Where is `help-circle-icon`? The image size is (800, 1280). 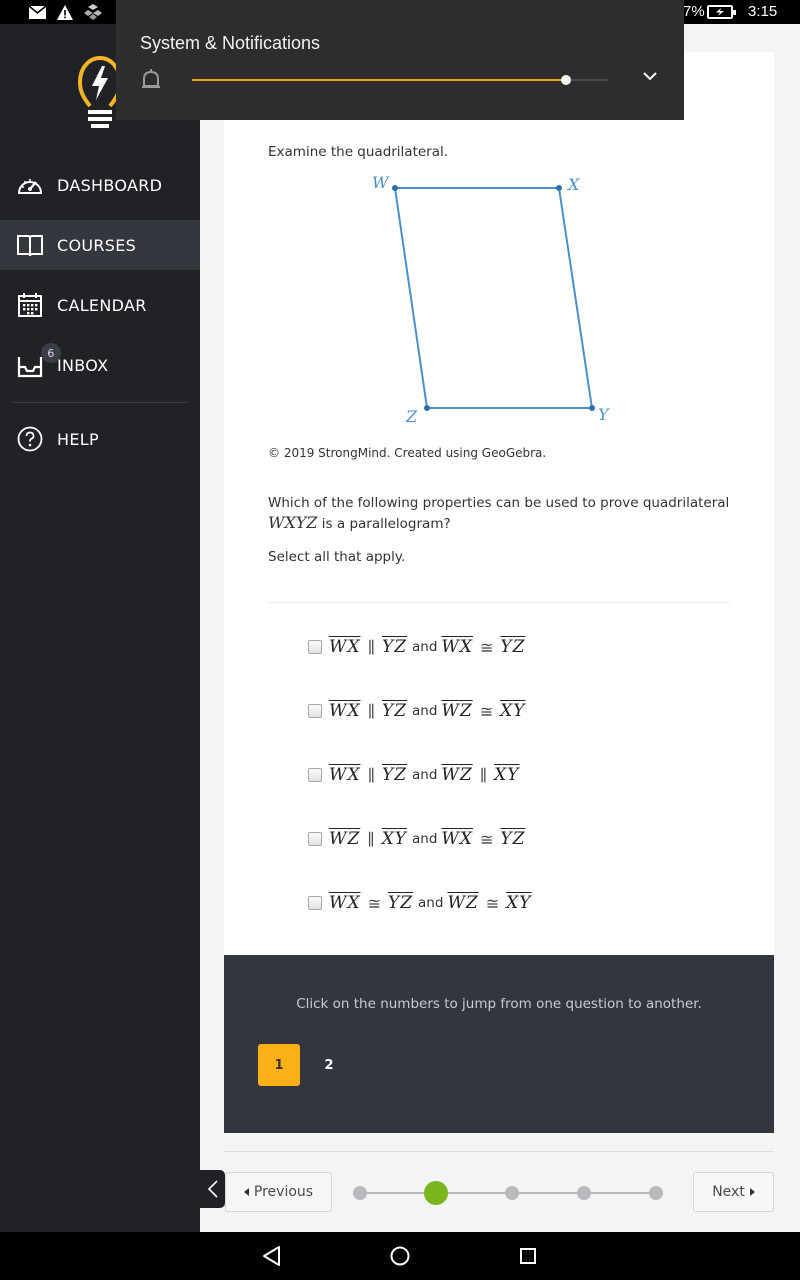
help-circle-icon is located at coordinates (30, 439).